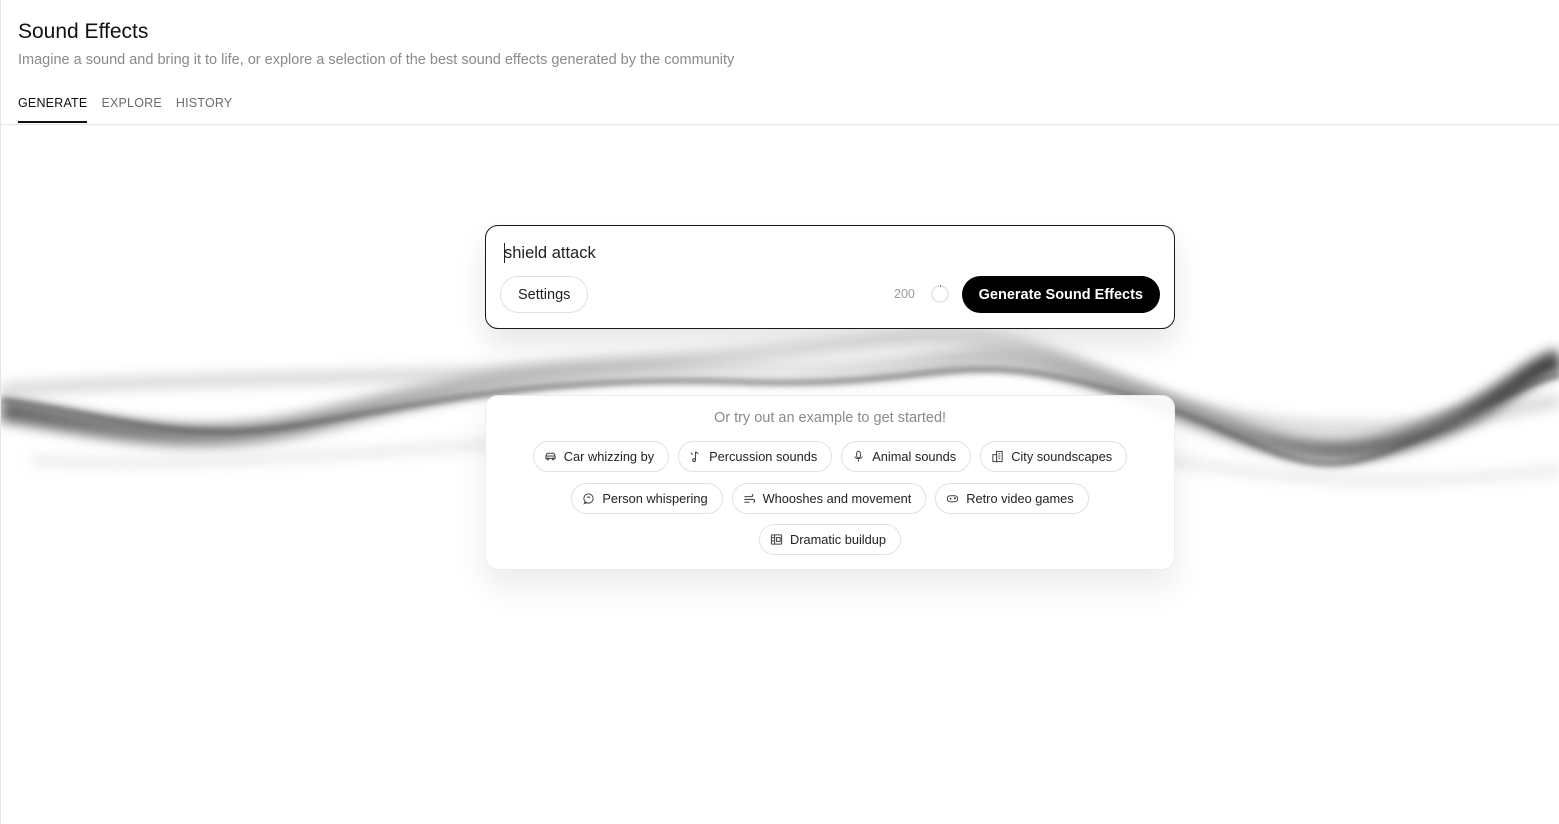 Image resolution: width=1559 pixels, height=824 pixels. What do you see at coordinates (830, 277) in the screenshot?
I see `prompt-panel: Settings 200 Generate Sound Effects` at bounding box center [830, 277].